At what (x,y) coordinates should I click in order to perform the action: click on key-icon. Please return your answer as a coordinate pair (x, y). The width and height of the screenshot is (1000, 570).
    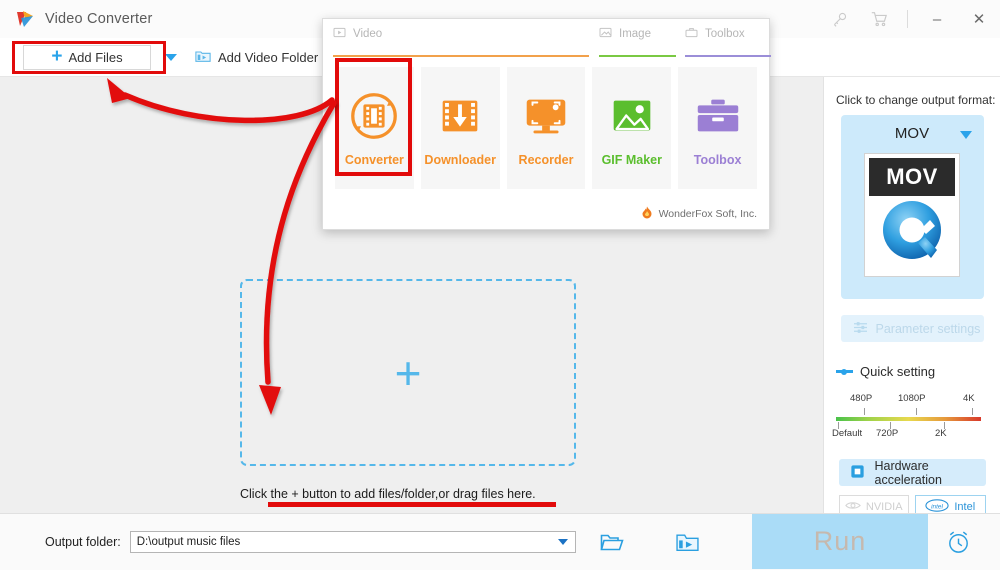
    Looking at the image, I should click on (839, 19).